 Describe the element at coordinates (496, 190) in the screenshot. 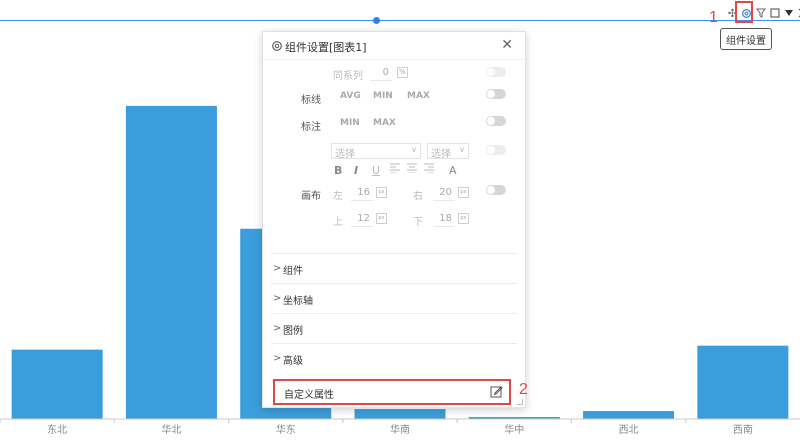

I see `canvas-toggle` at that location.